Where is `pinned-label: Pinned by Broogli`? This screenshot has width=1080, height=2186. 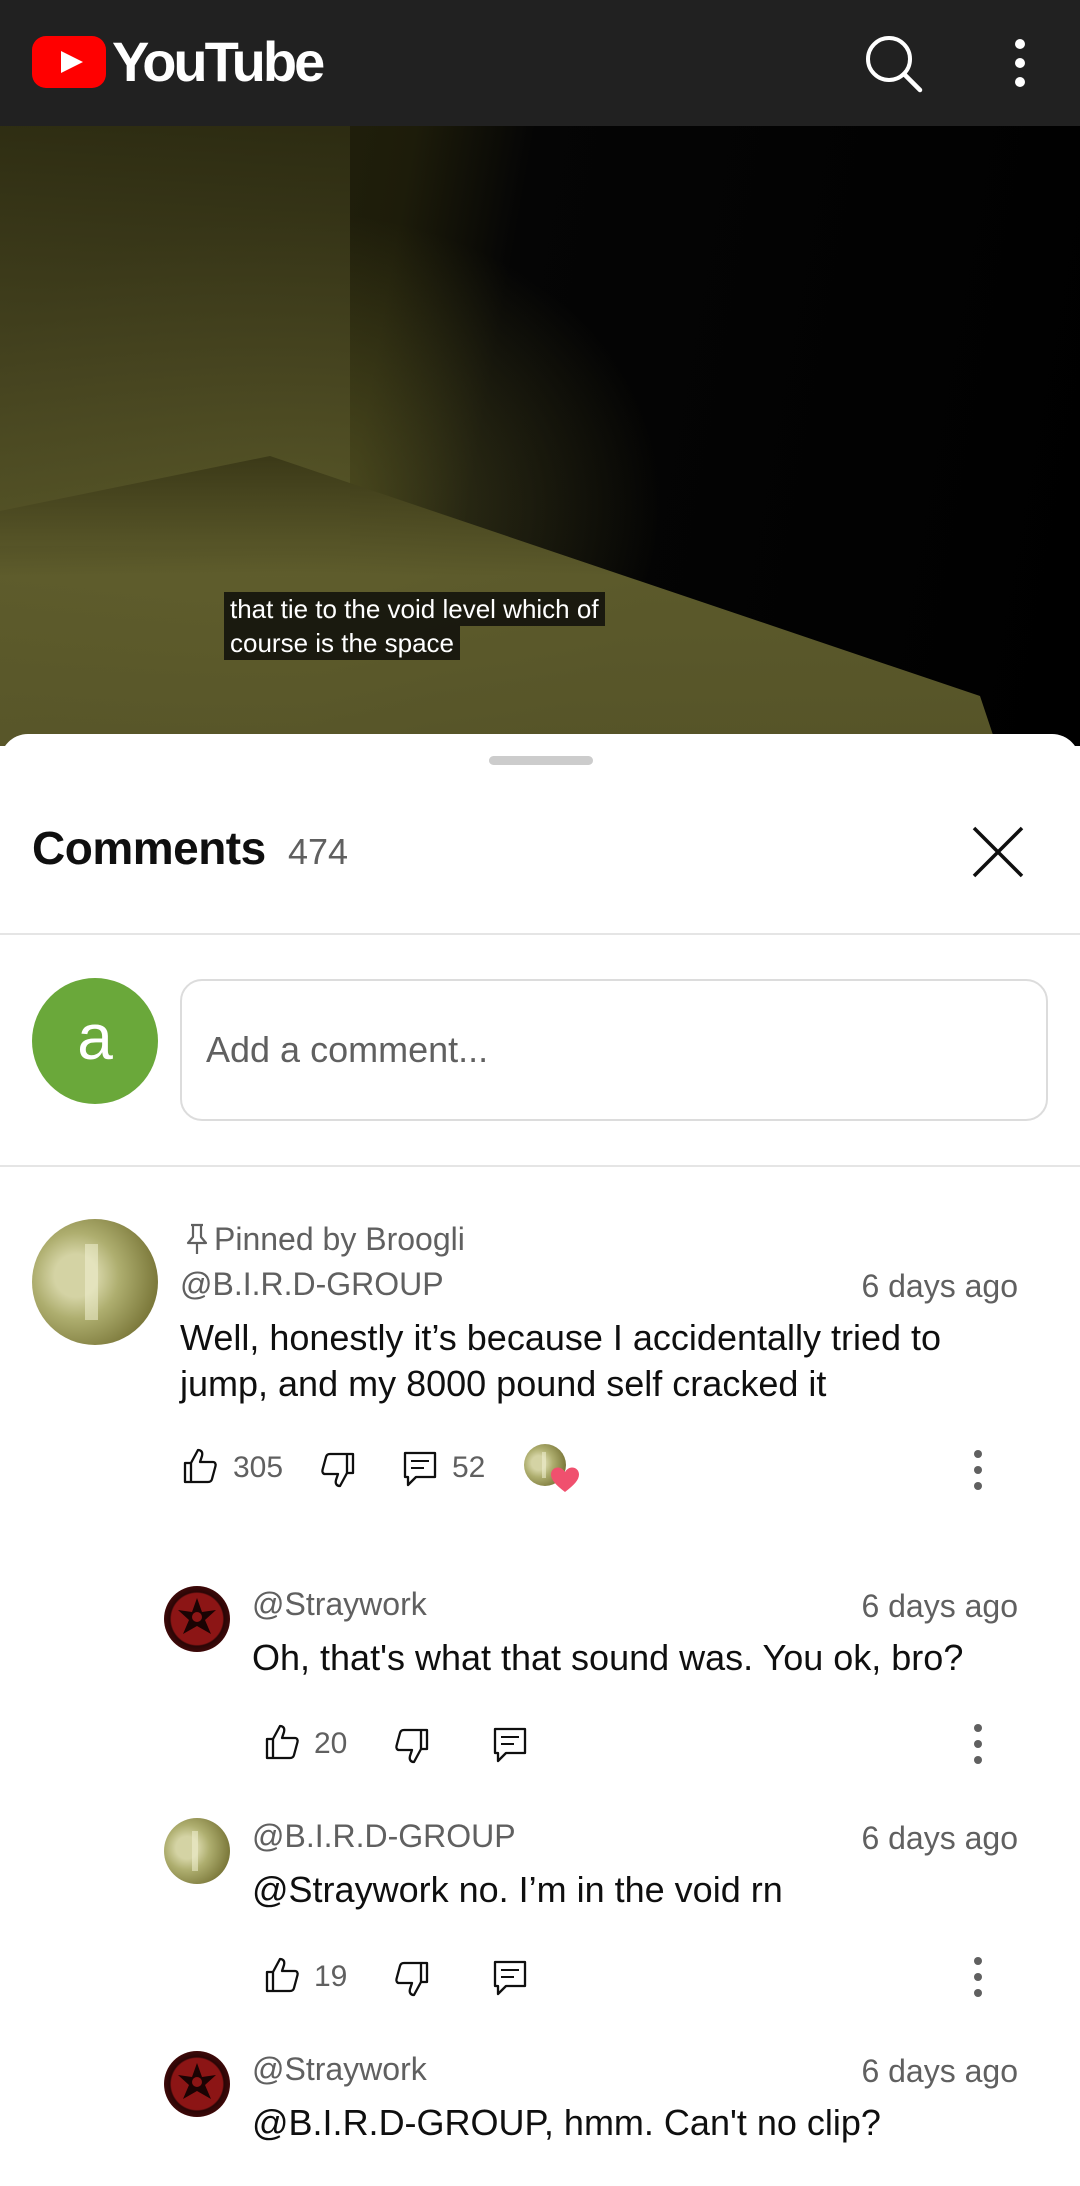
pinned-label: Pinned by Broogli is located at coordinates (339, 1239).